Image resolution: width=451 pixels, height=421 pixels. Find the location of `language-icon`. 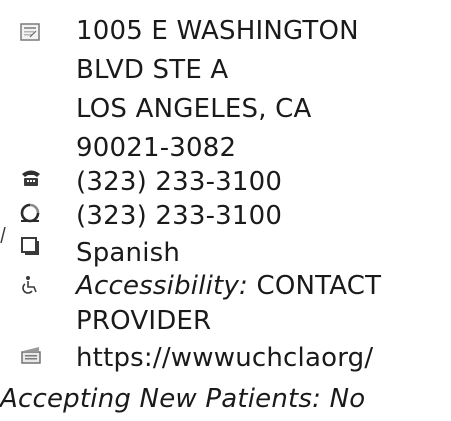

language-icon is located at coordinates (30, 246).